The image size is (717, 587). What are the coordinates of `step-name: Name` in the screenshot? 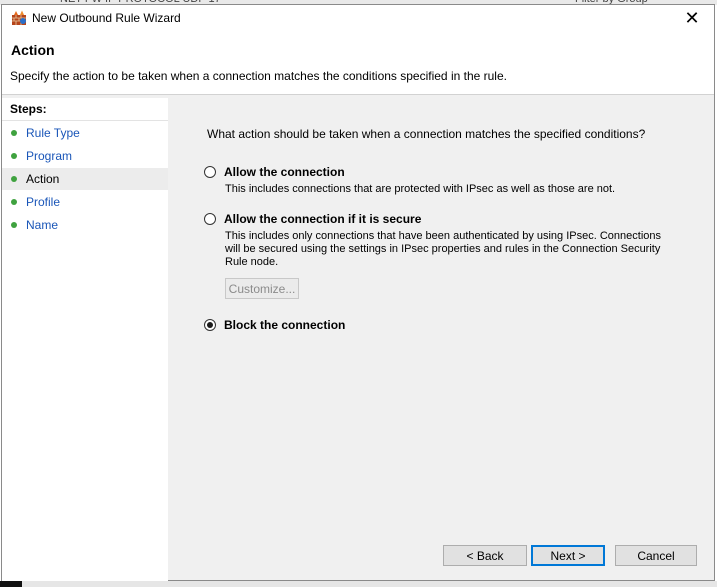 It's located at (85, 225).